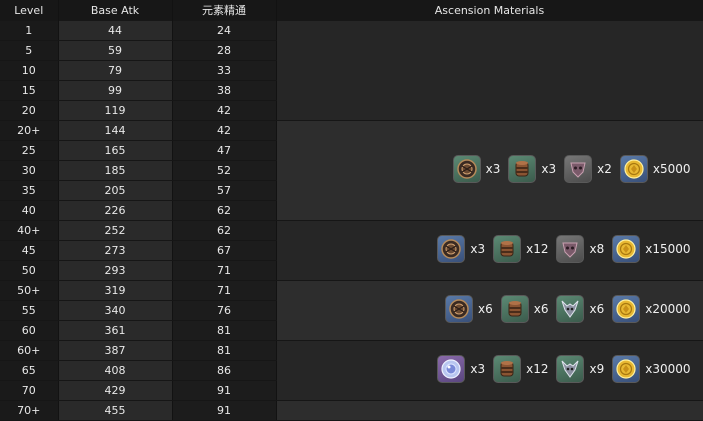  What do you see at coordinates (115, 31) in the screenshot?
I see `base-atk-cell: 44` at bounding box center [115, 31].